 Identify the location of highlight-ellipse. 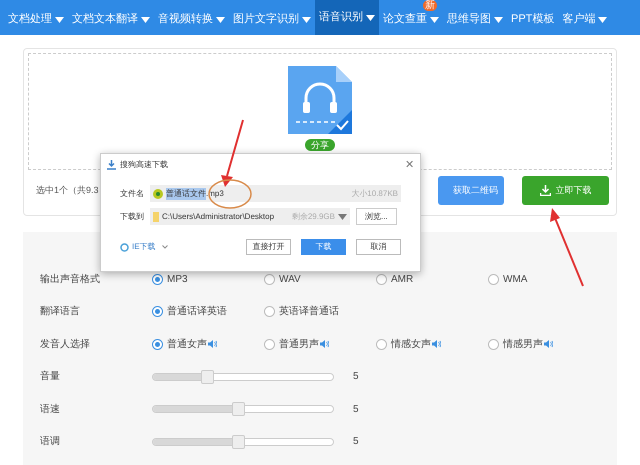
(230, 194).